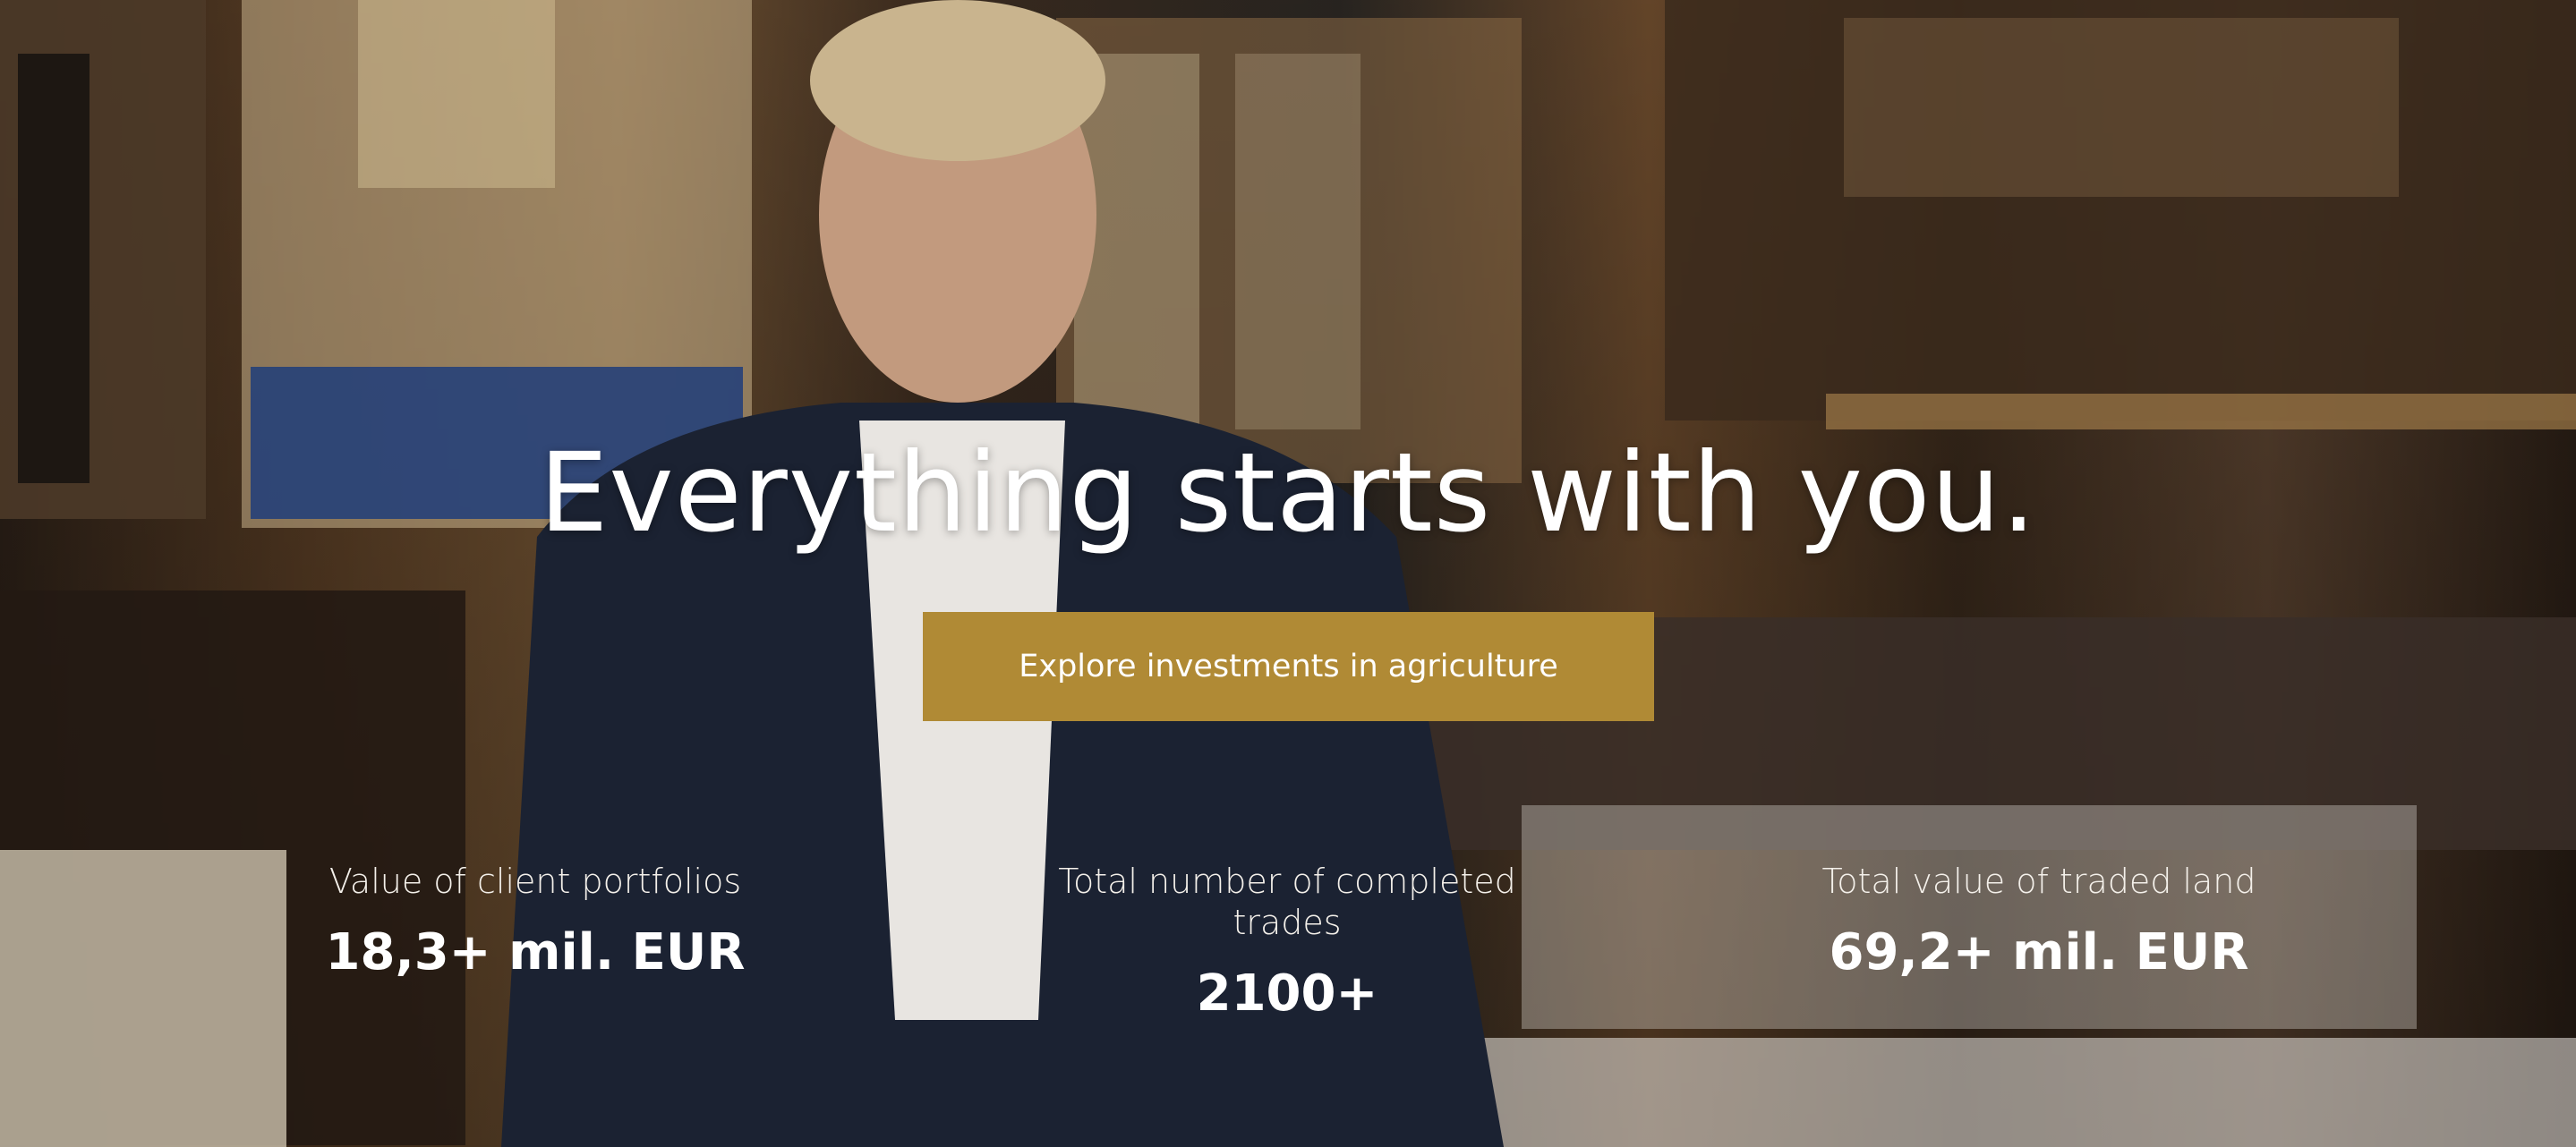 The width and height of the screenshot is (2576, 1147). Describe the element at coordinates (2039, 952) in the screenshot. I see `stat-value: 69,2+ mil. EUR` at that location.